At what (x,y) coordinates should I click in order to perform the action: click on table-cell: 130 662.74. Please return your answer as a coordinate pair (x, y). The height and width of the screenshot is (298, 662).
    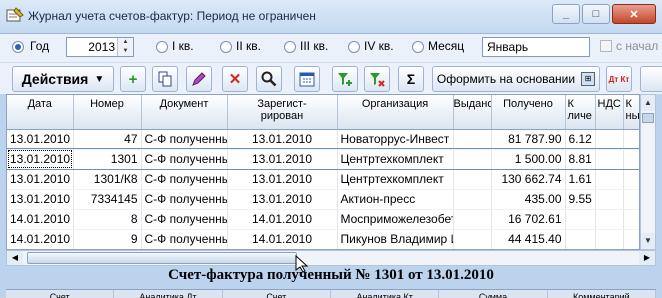
    Looking at the image, I should click on (528, 179).